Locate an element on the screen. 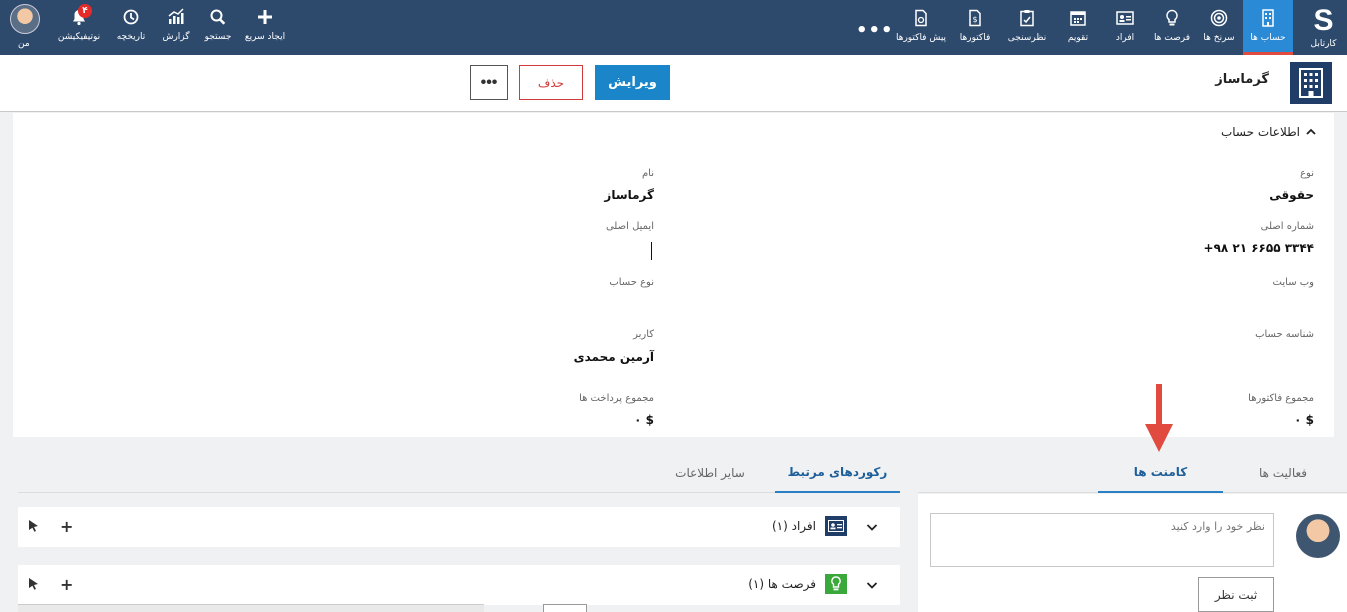 The image size is (1347, 612). notifications-button: نوتیفیکیشن ۴ is located at coordinates (79, 27).